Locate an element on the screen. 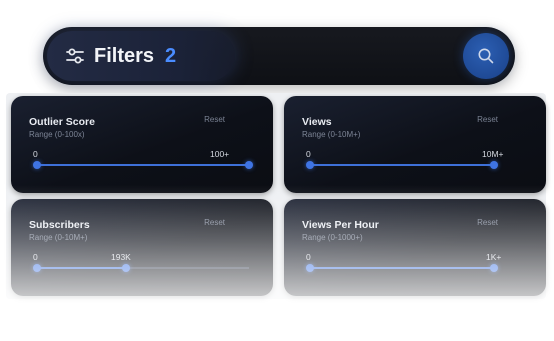  slider-max-label: 100+ is located at coordinates (220, 154).